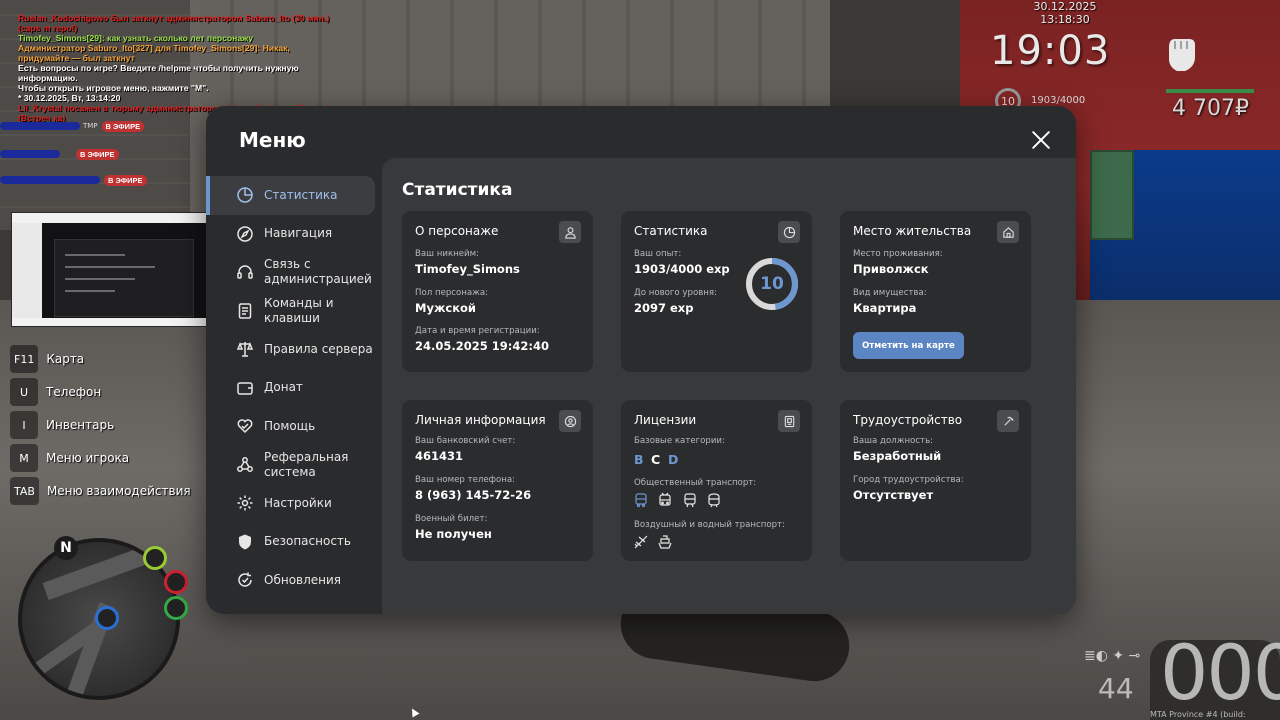  I want to click on next-level-label: До нового уровня:, so click(675, 293).